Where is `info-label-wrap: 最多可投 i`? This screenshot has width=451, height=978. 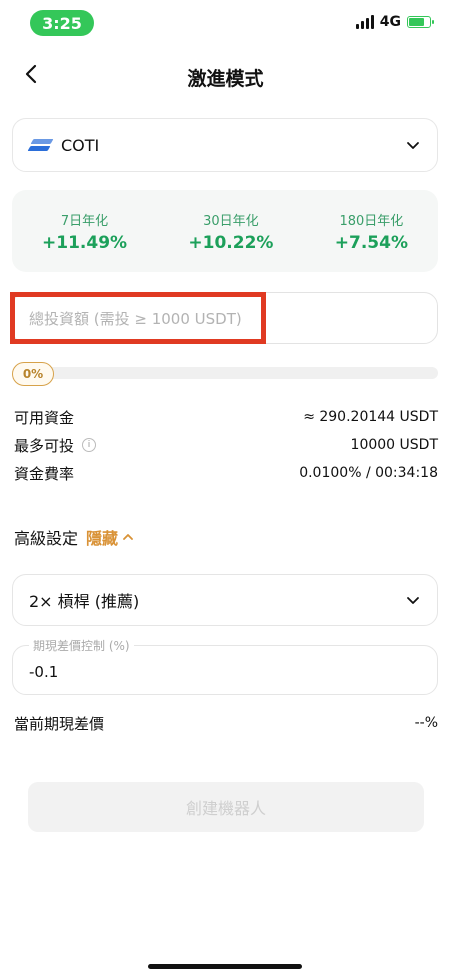 info-label-wrap: 最多可投 i is located at coordinates (55, 445).